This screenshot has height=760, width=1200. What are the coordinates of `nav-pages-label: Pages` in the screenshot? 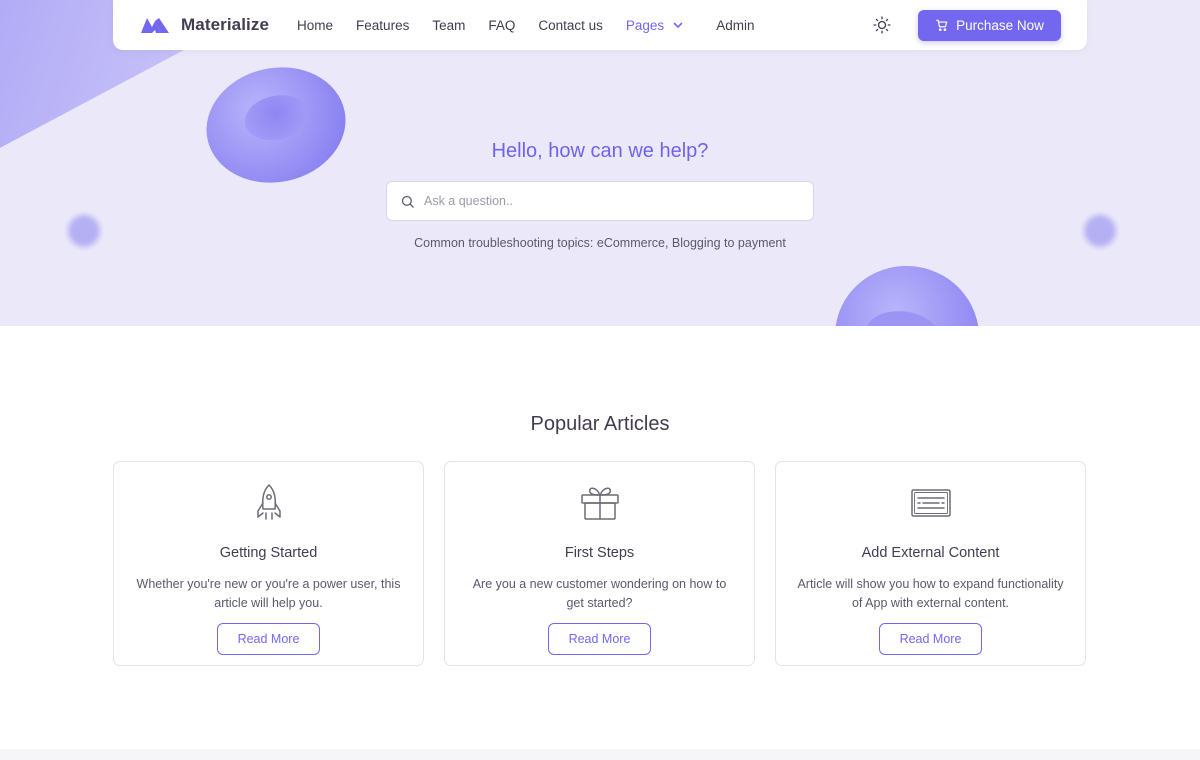 It's located at (645, 25).